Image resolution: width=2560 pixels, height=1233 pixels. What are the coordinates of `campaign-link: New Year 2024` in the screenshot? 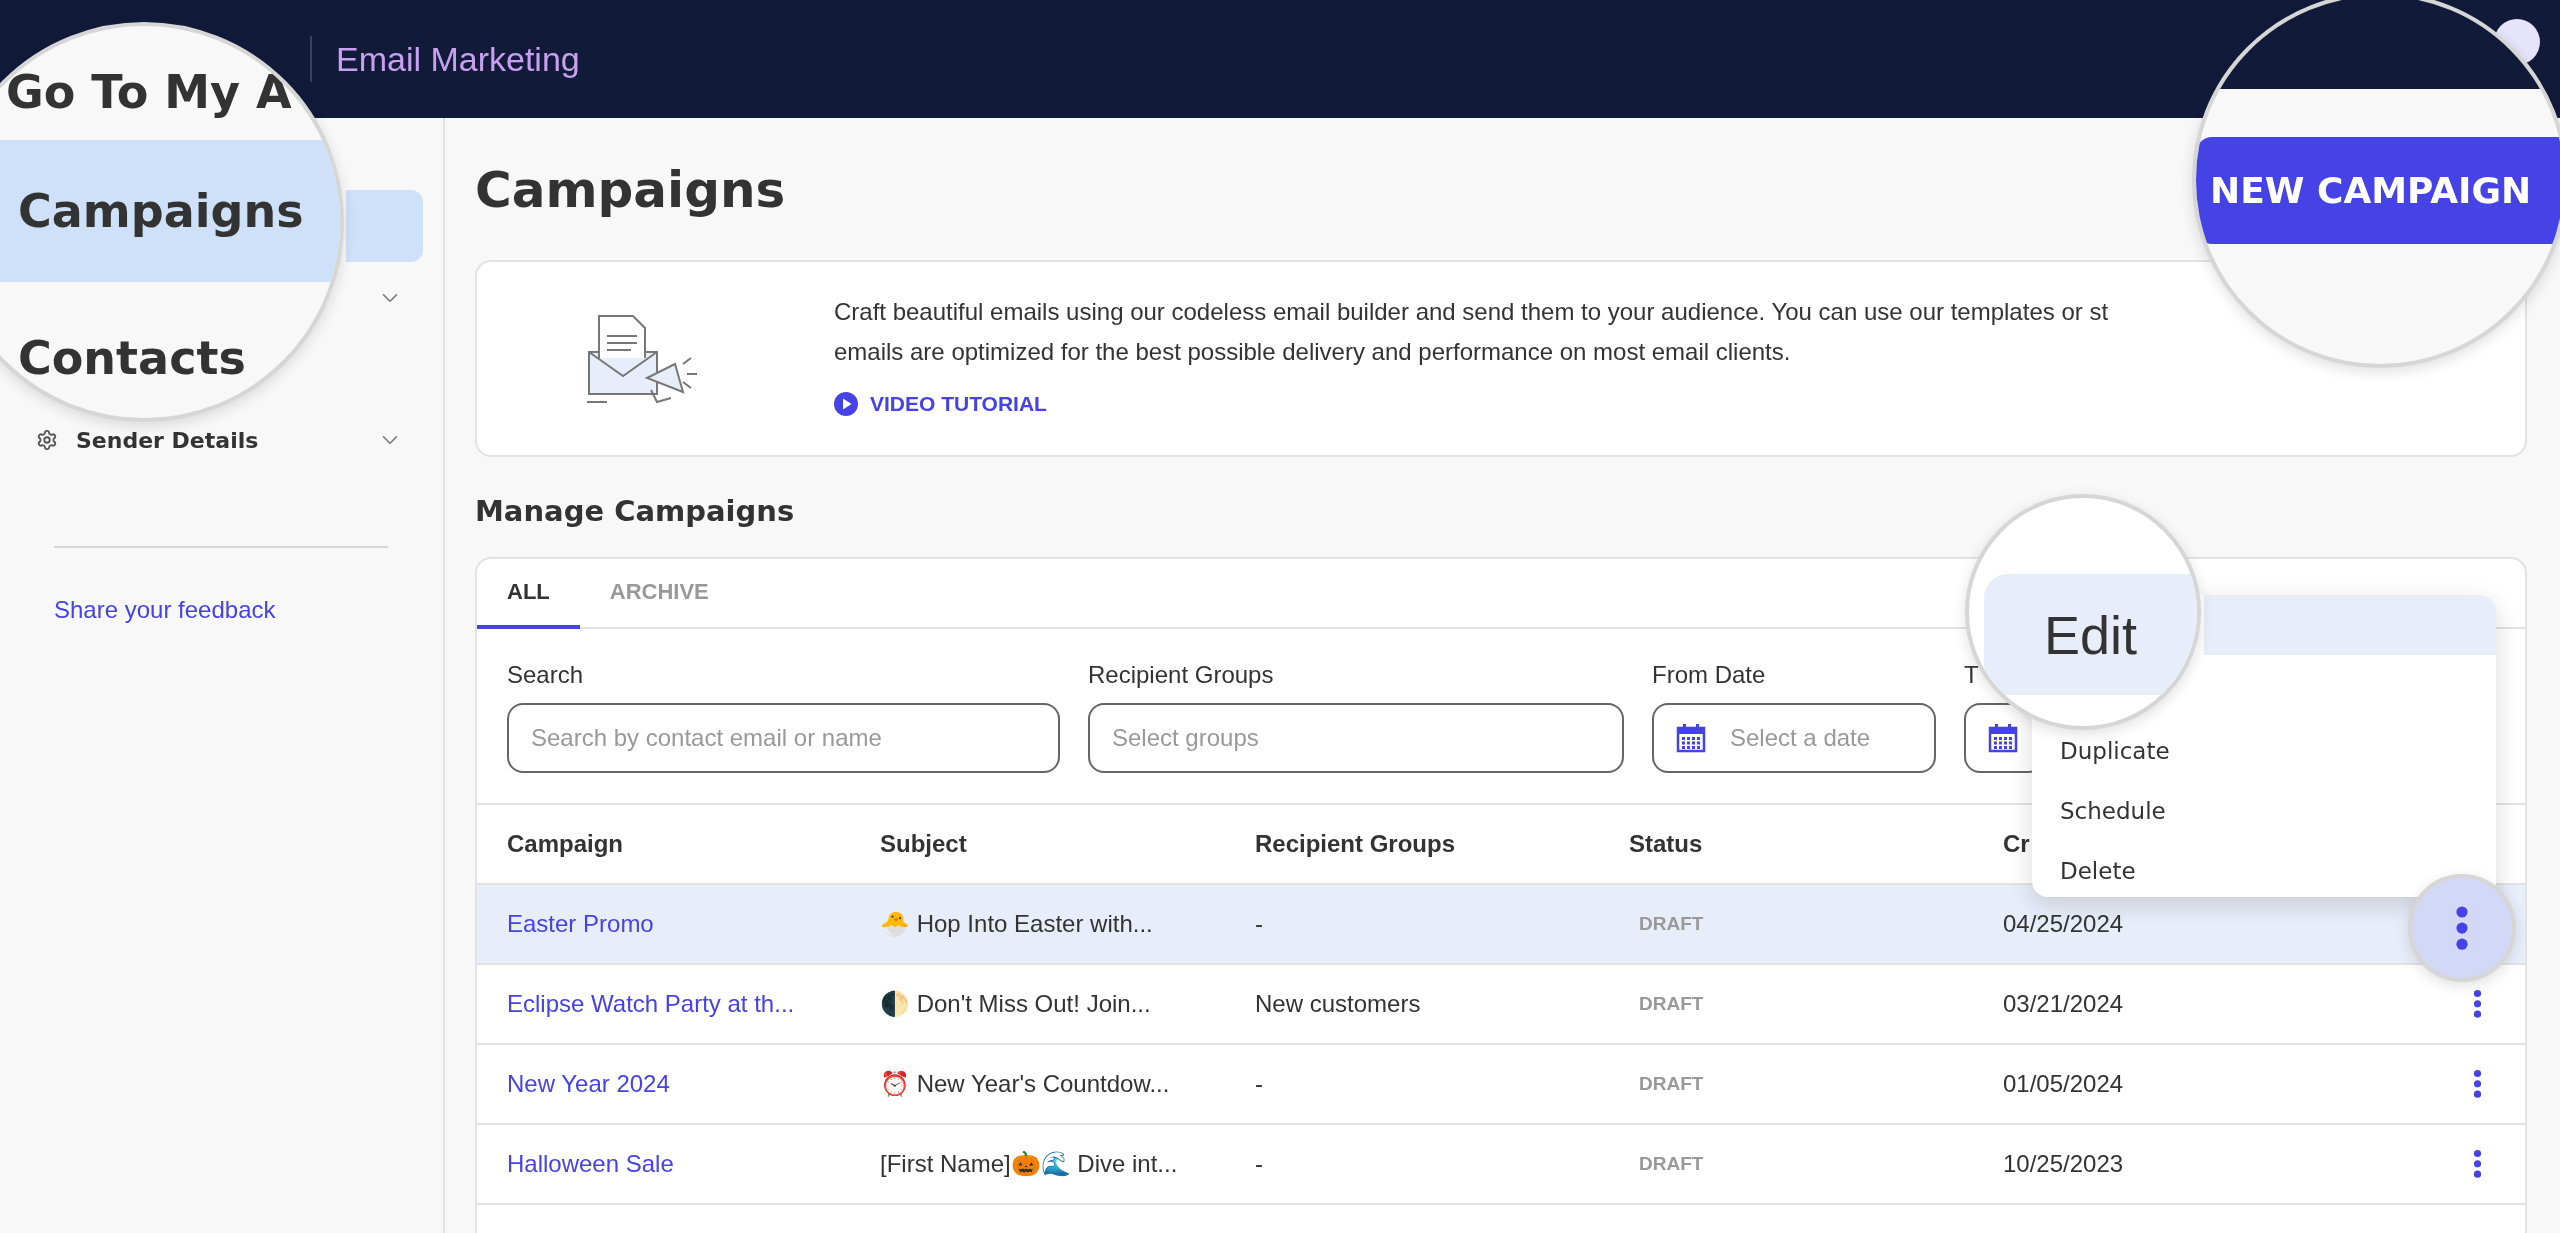 It's located at (588, 1084).